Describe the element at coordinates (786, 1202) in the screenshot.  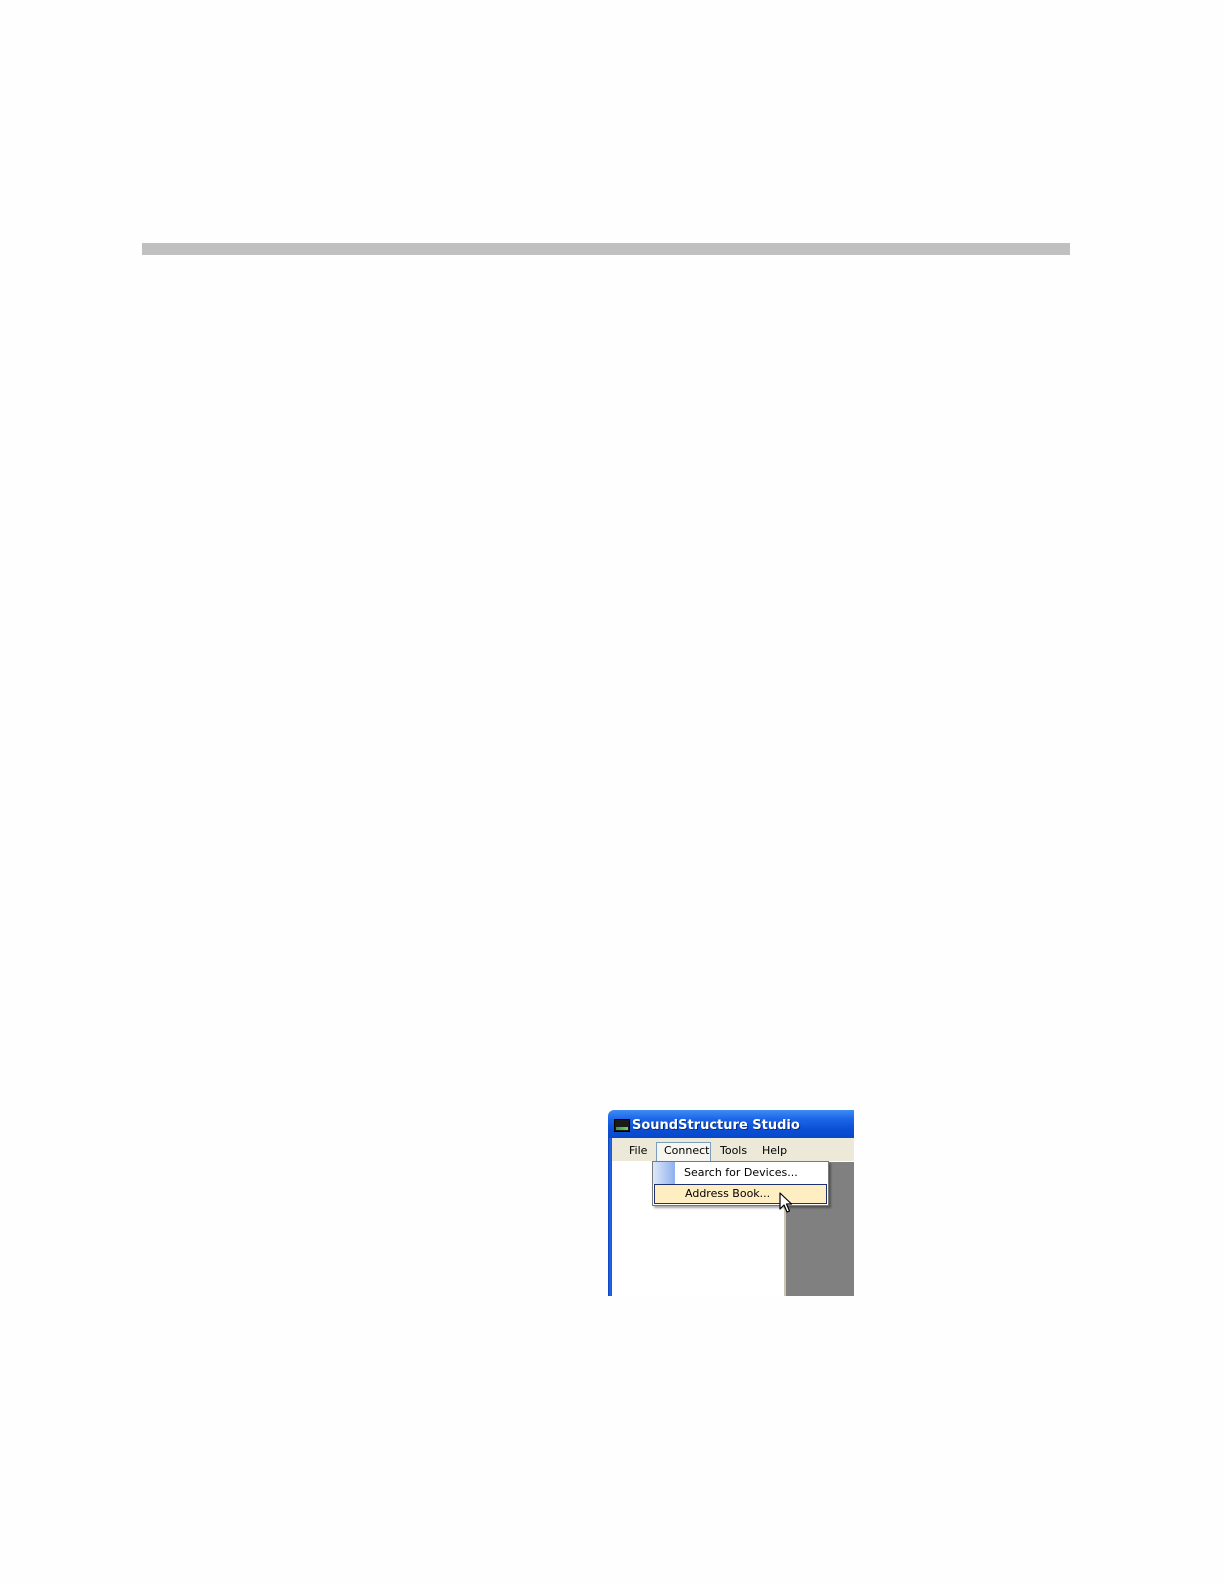
I see `mouse-pointer-icon` at that location.